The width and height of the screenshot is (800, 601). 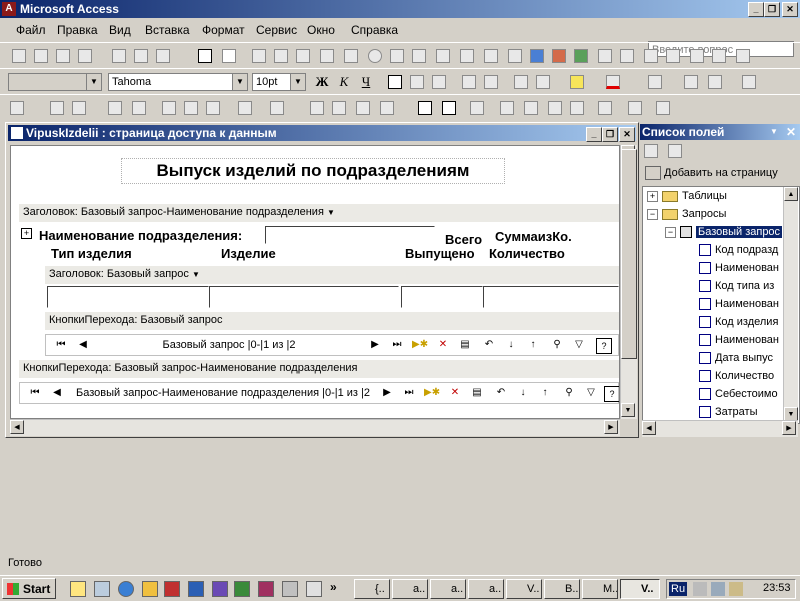 I want to click on align-top-icon, so click(x=63, y=56).